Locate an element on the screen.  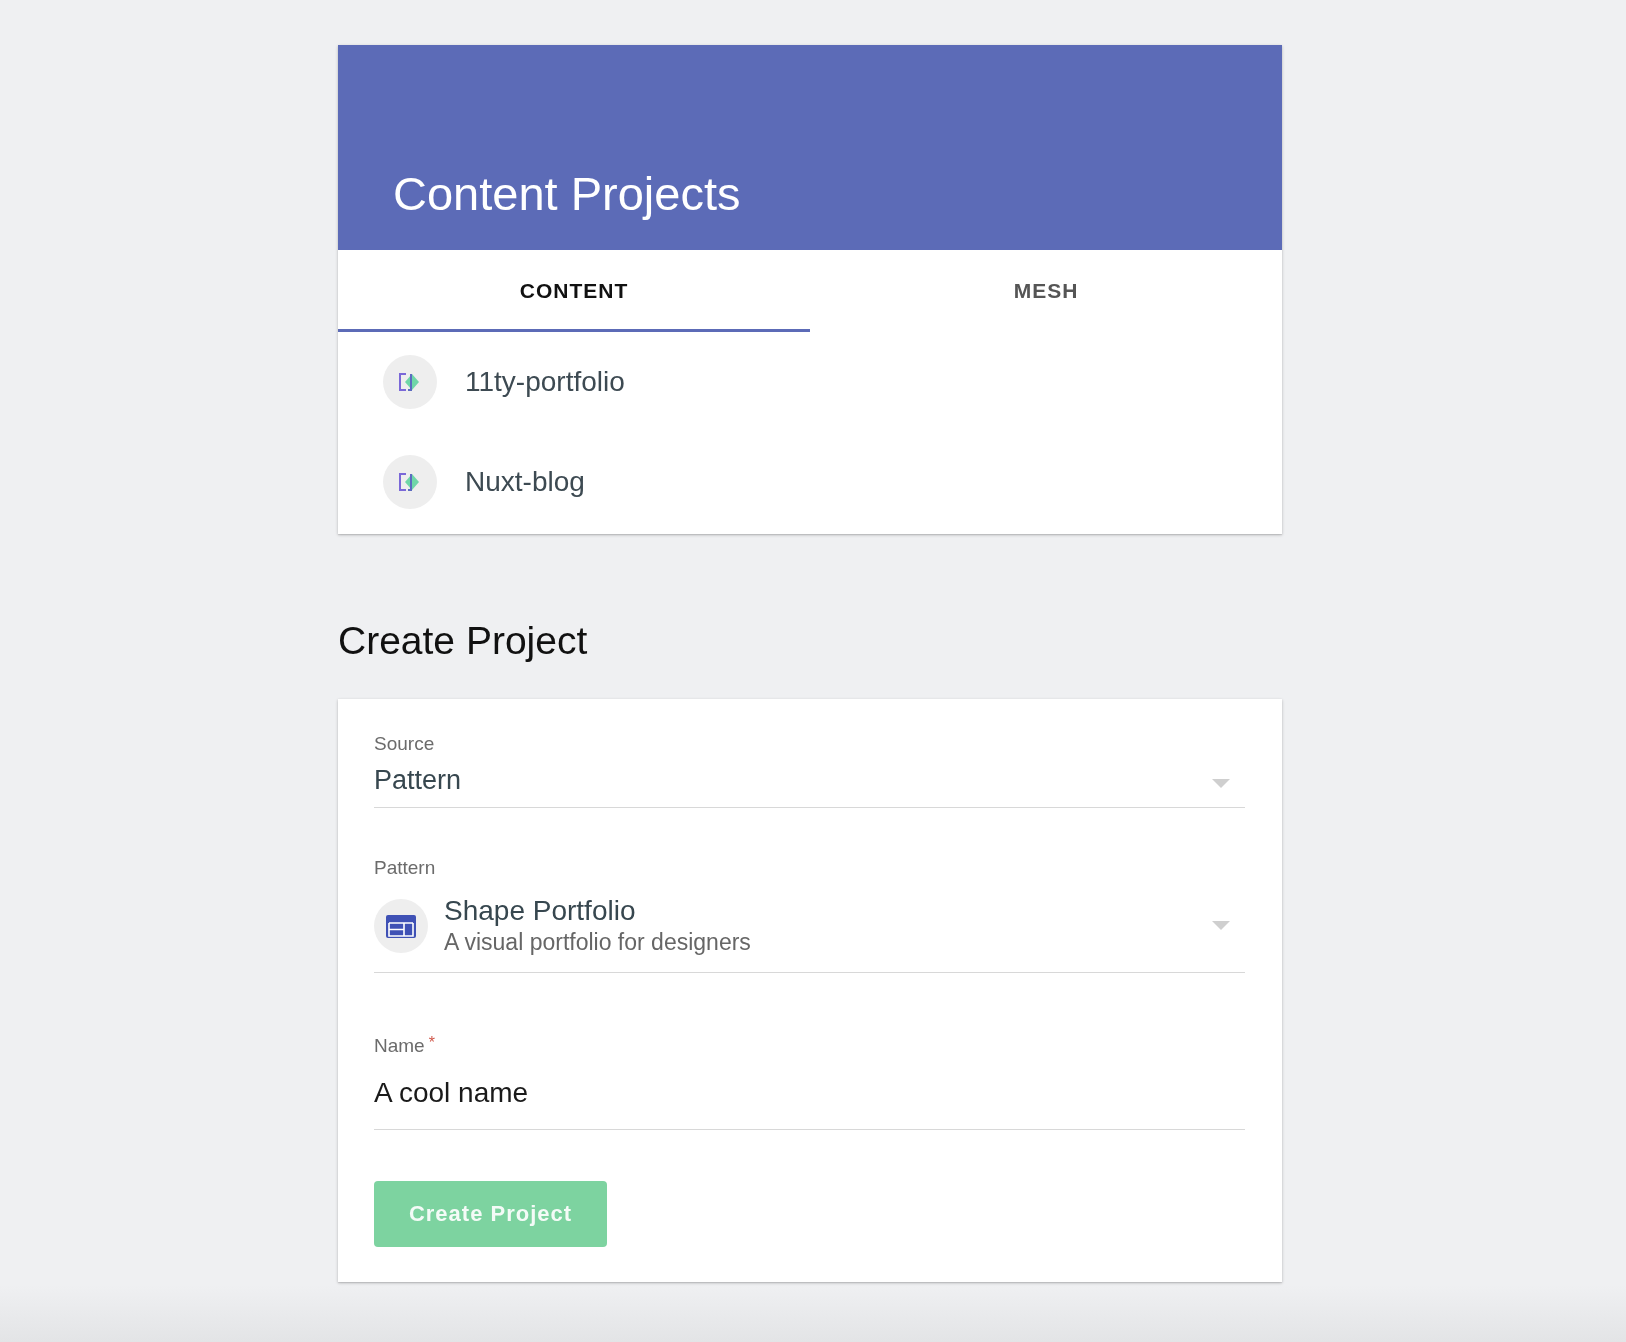
section-heading: Create Project is located at coordinates (463, 641).